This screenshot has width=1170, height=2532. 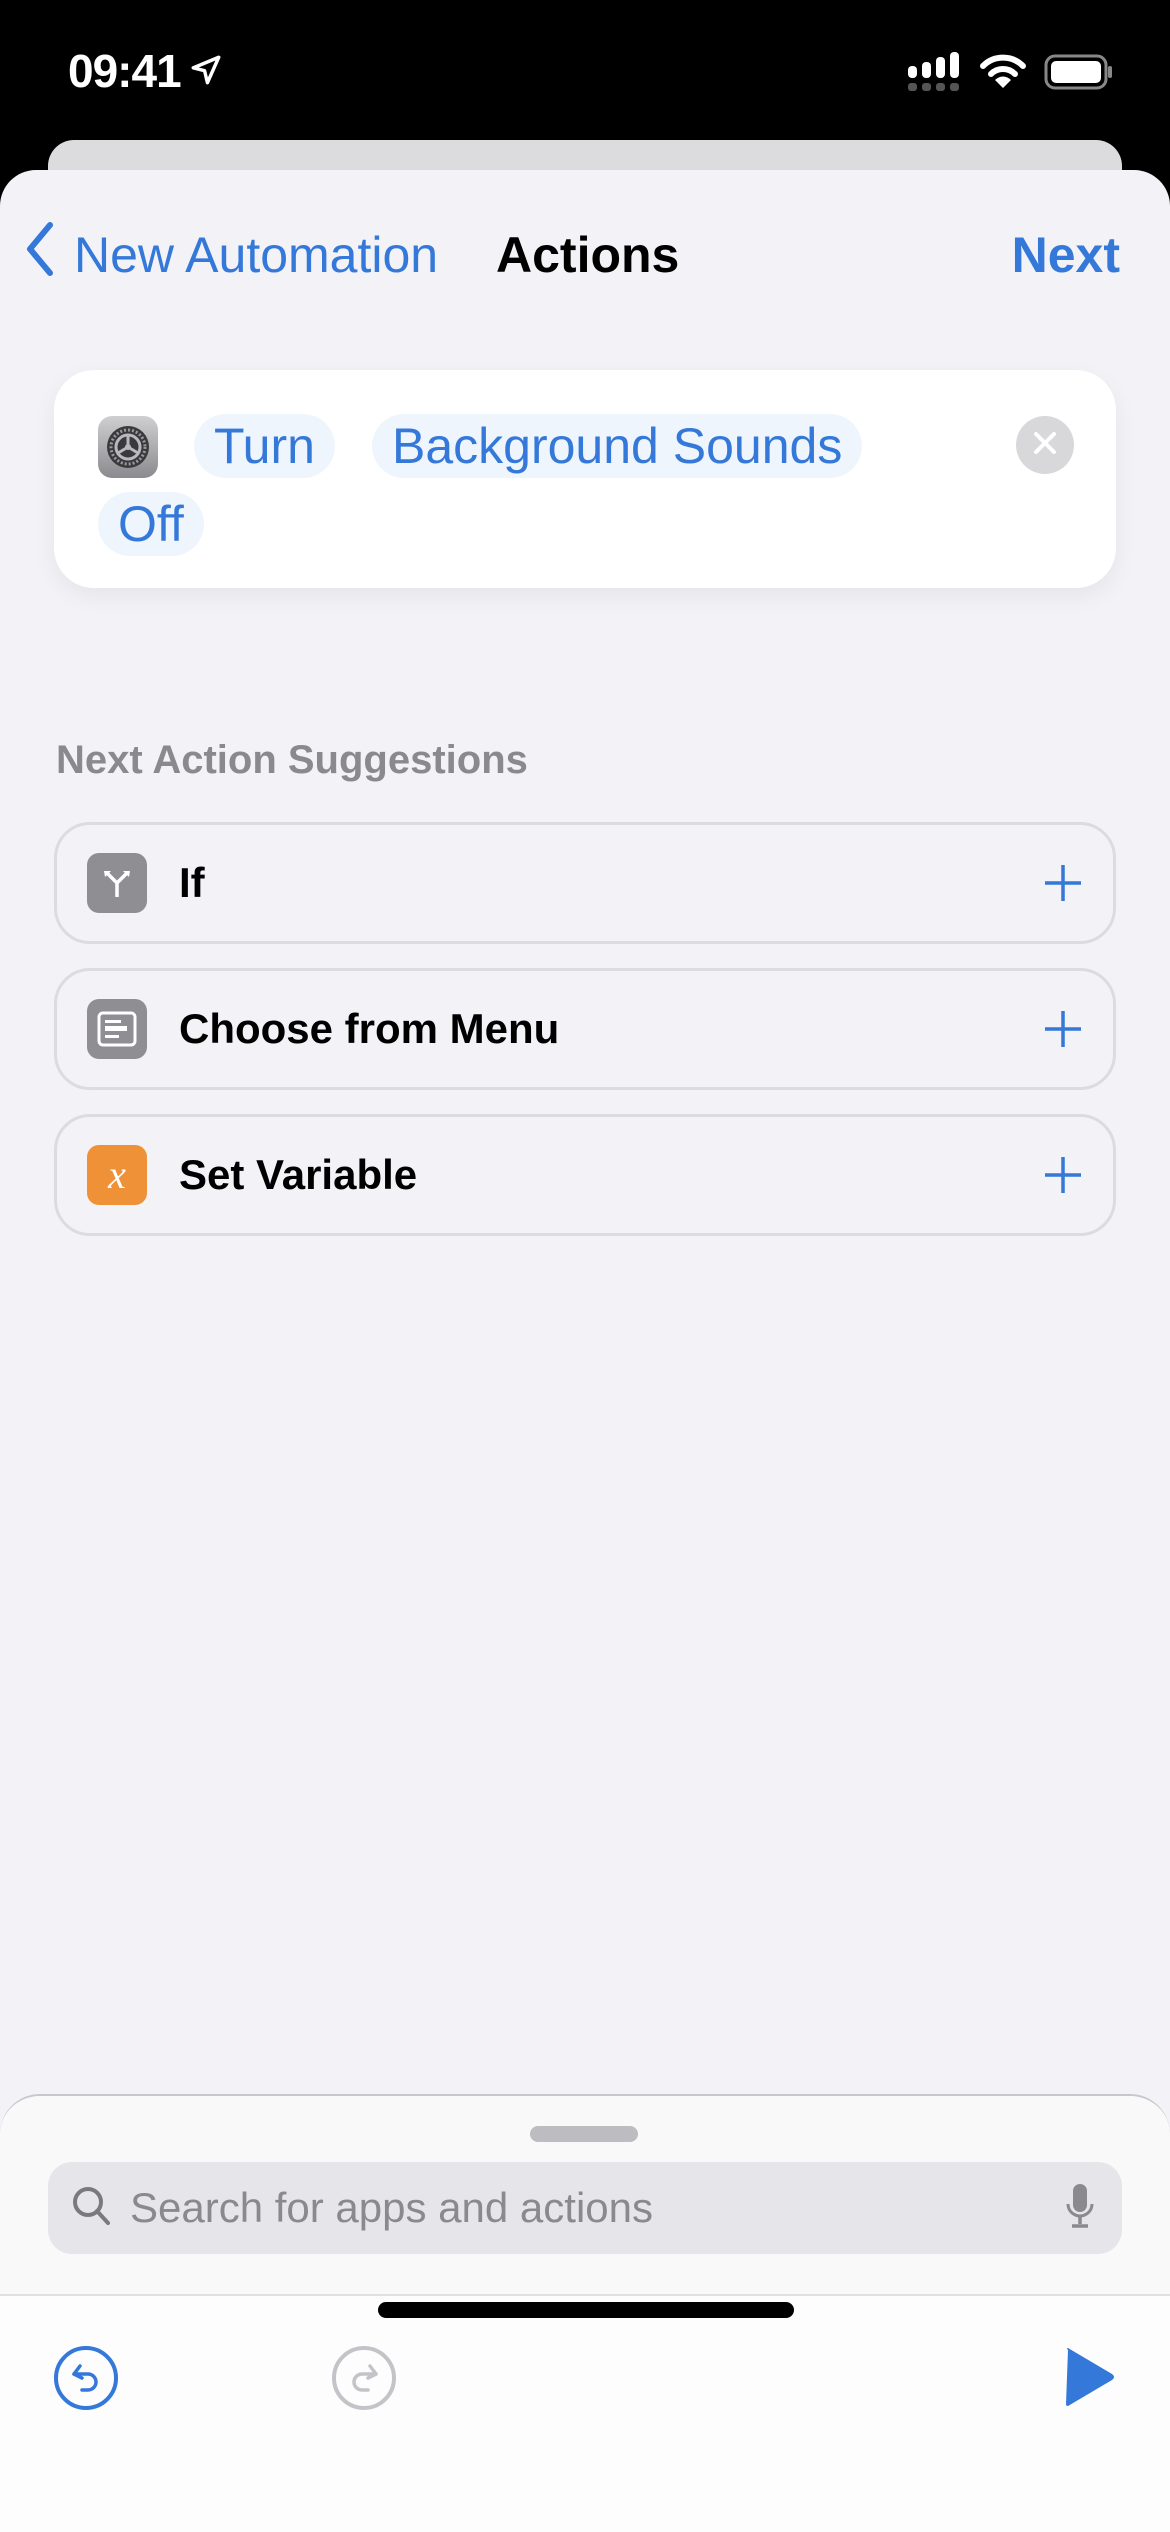 I want to click on page-title: Actions, so click(x=588, y=255).